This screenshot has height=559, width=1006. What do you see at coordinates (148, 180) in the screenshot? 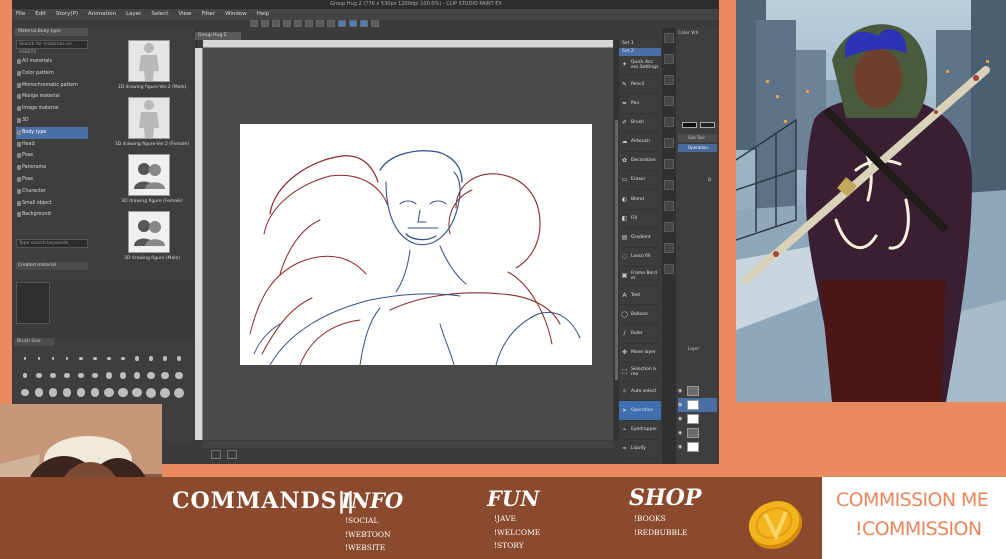
I see `material-figure-item: 3D drawing figure (Female)` at bounding box center [148, 180].